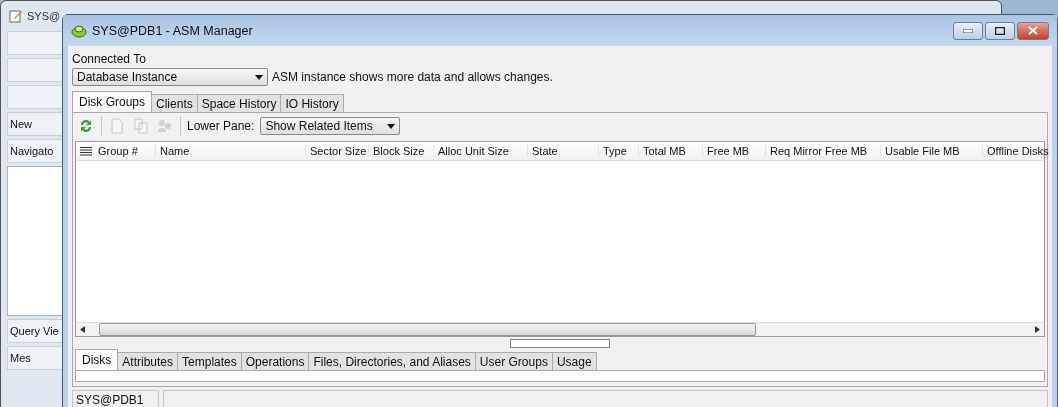 The height and width of the screenshot is (407, 1058). What do you see at coordinates (392, 361) in the screenshot?
I see `tab: Files, Directories, and Aliases` at bounding box center [392, 361].